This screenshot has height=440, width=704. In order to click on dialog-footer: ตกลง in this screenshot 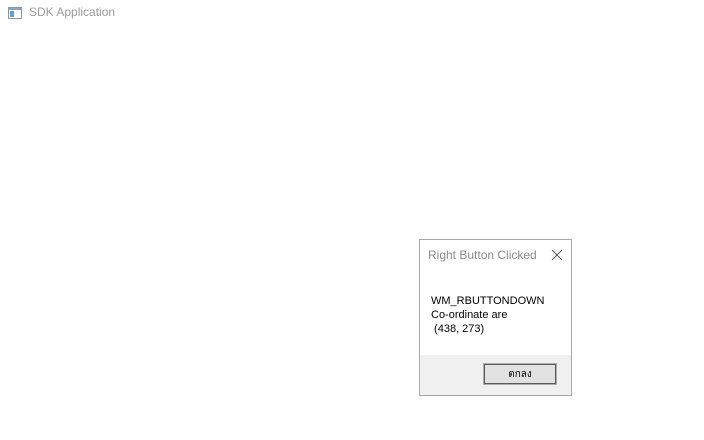, I will do `click(495, 375)`.